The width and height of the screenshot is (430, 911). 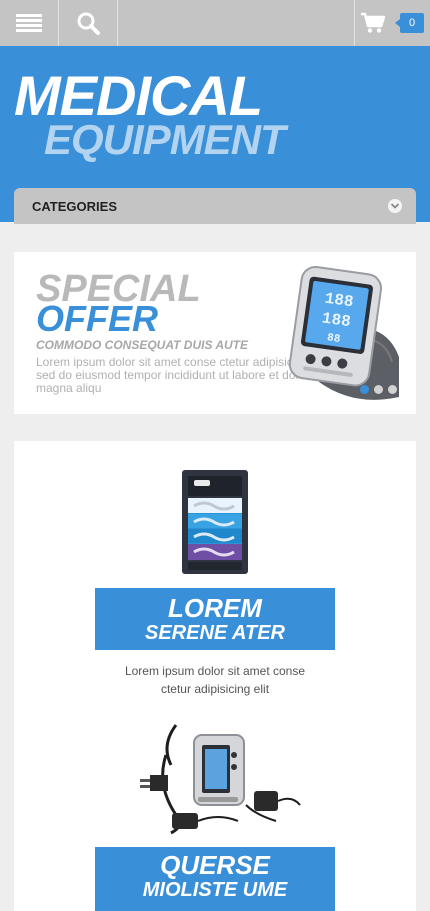 What do you see at coordinates (215, 633) in the screenshot?
I see `product-subtitle: SERENE ATER` at bounding box center [215, 633].